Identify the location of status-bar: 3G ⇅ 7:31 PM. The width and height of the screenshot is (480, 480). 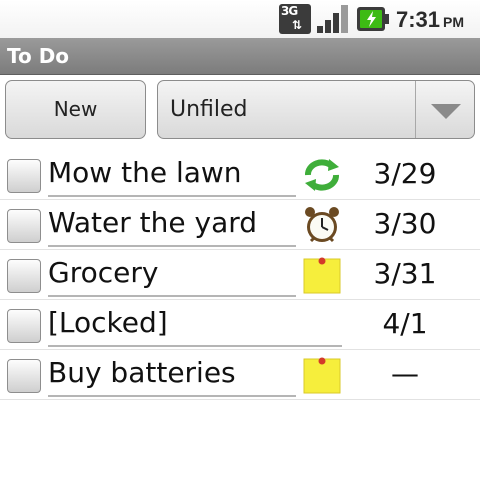
(240, 19).